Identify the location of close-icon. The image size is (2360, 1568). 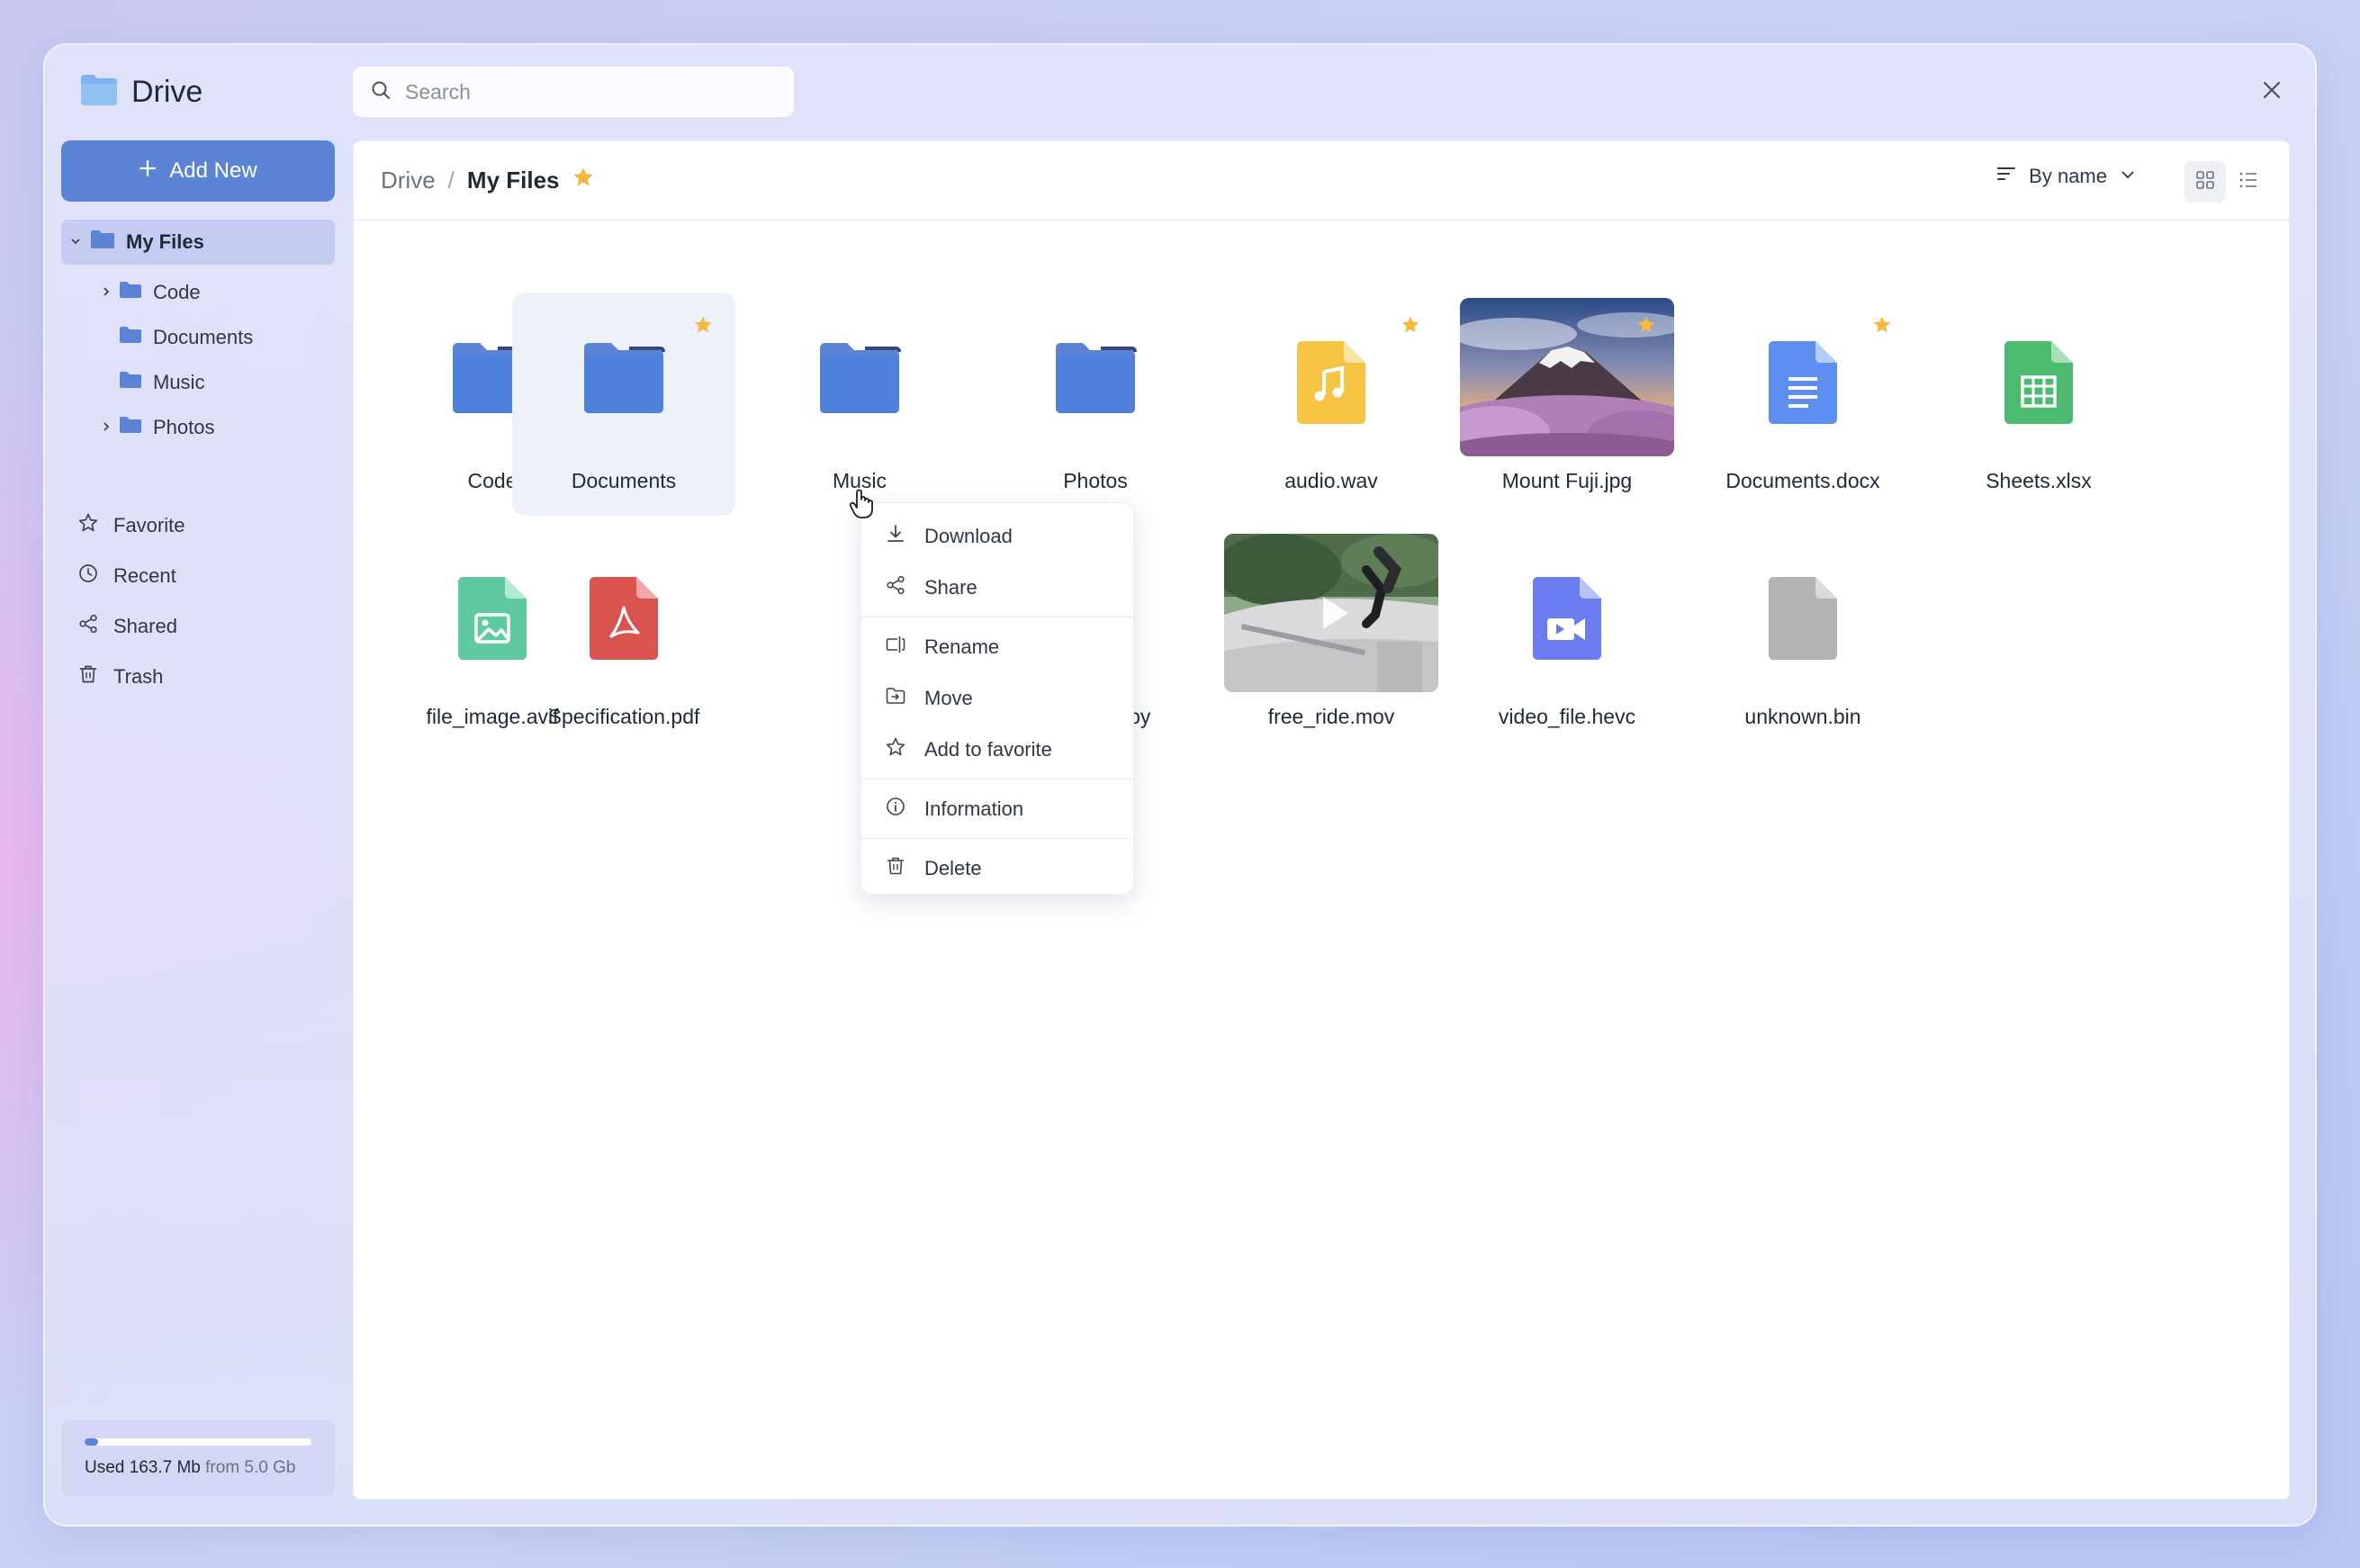
(2272, 92).